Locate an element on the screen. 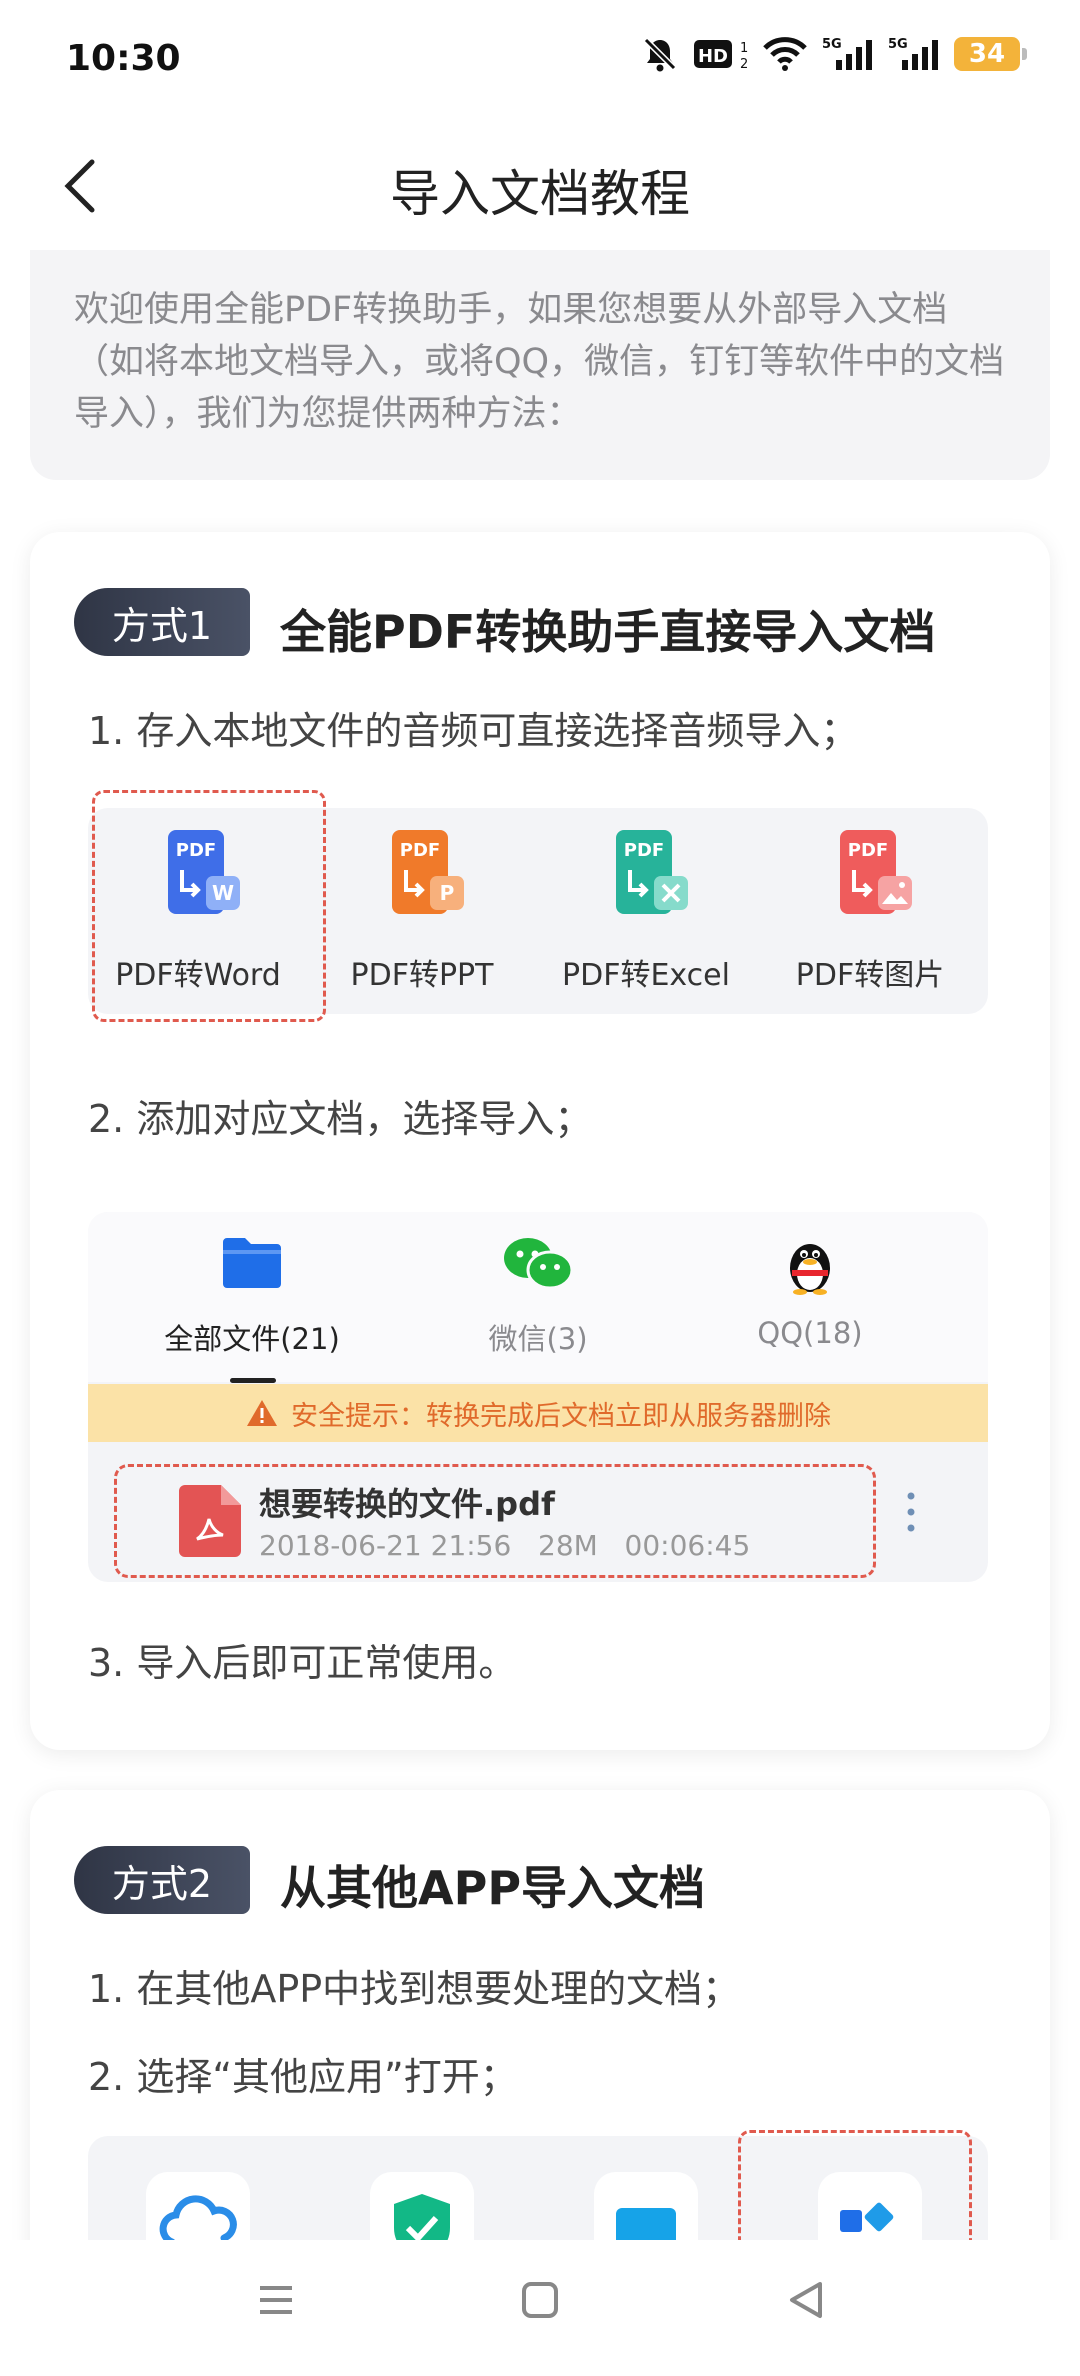  method1-step2: 2. 添加对应文档，选择导入； is located at coordinates (340, 1119).